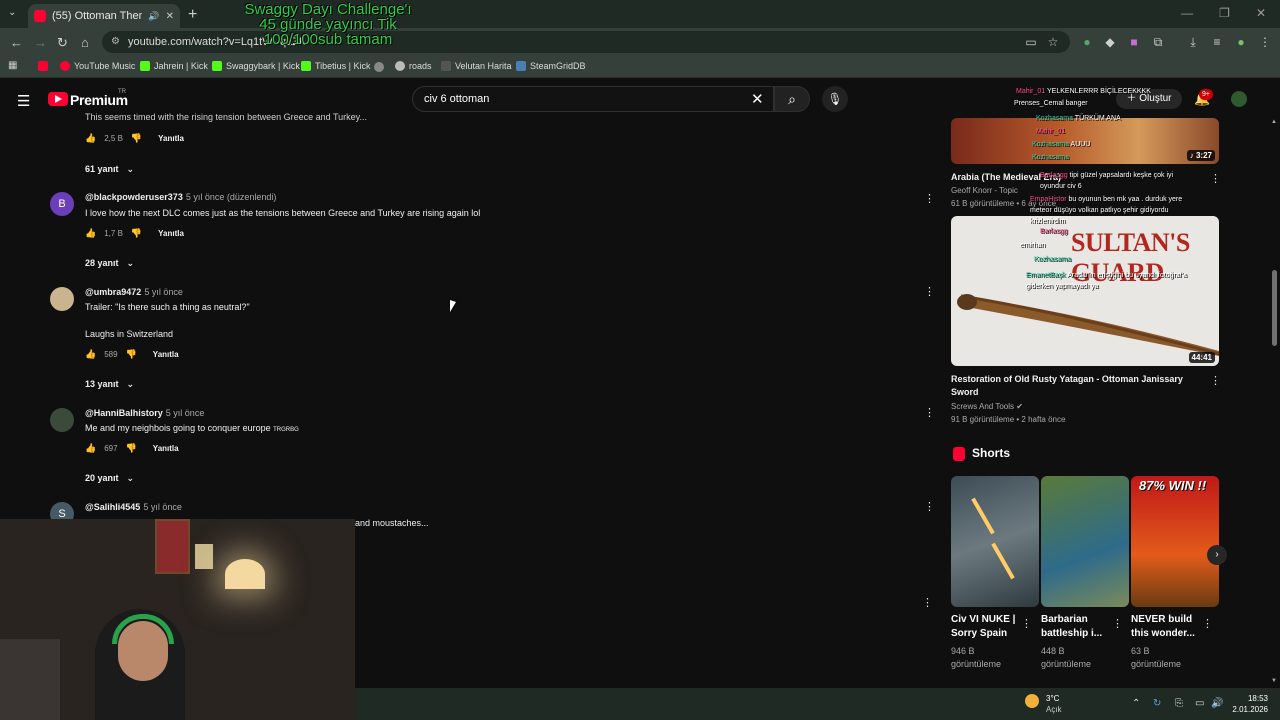  What do you see at coordinates (62, 43) in the screenshot?
I see `reload-icon: ↻` at bounding box center [62, 43].